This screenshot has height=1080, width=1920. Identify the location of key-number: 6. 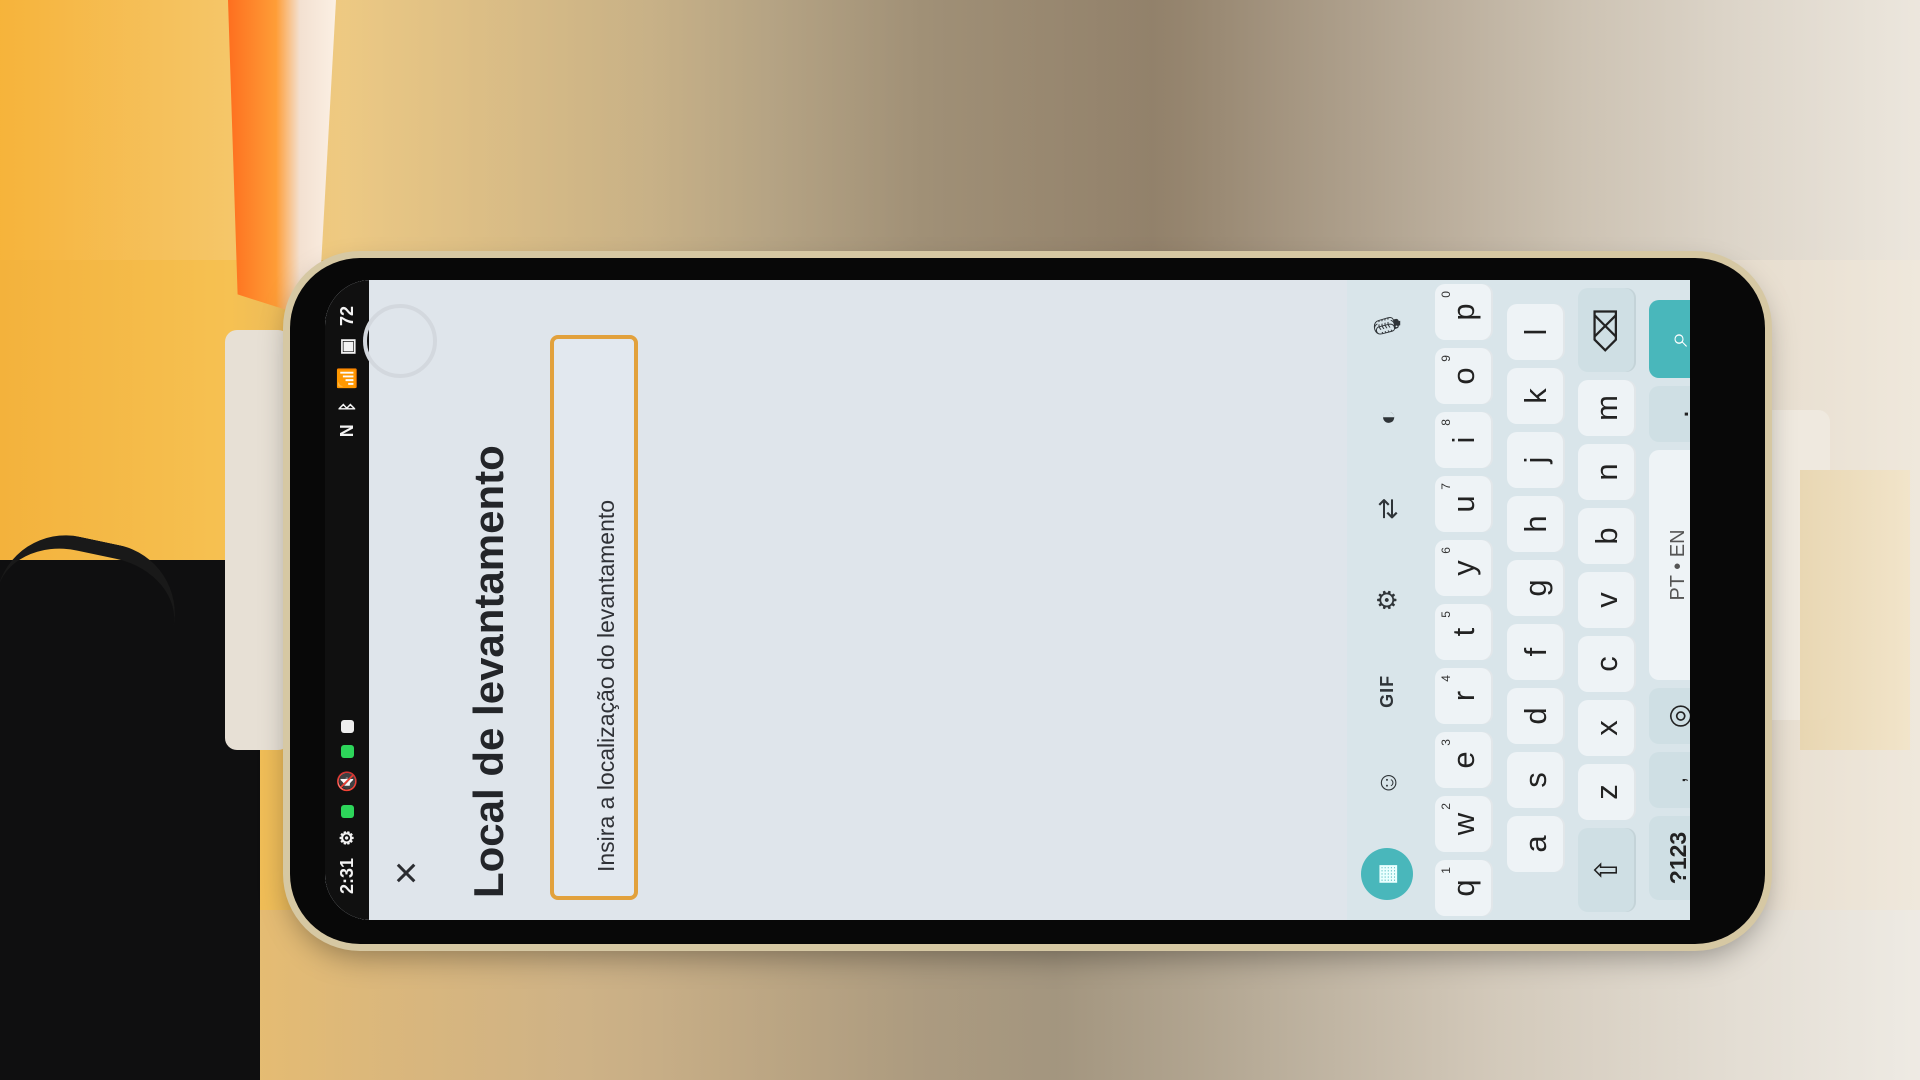
(1446, 550).